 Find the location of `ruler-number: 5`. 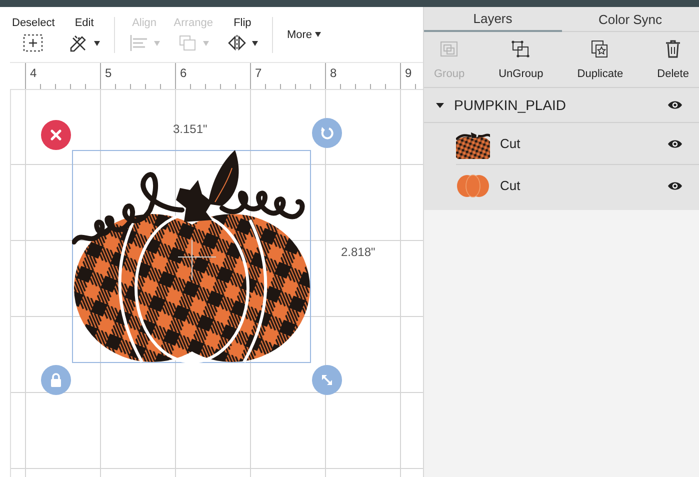

ruler-number: 5 is located at coordinates (137, 76).